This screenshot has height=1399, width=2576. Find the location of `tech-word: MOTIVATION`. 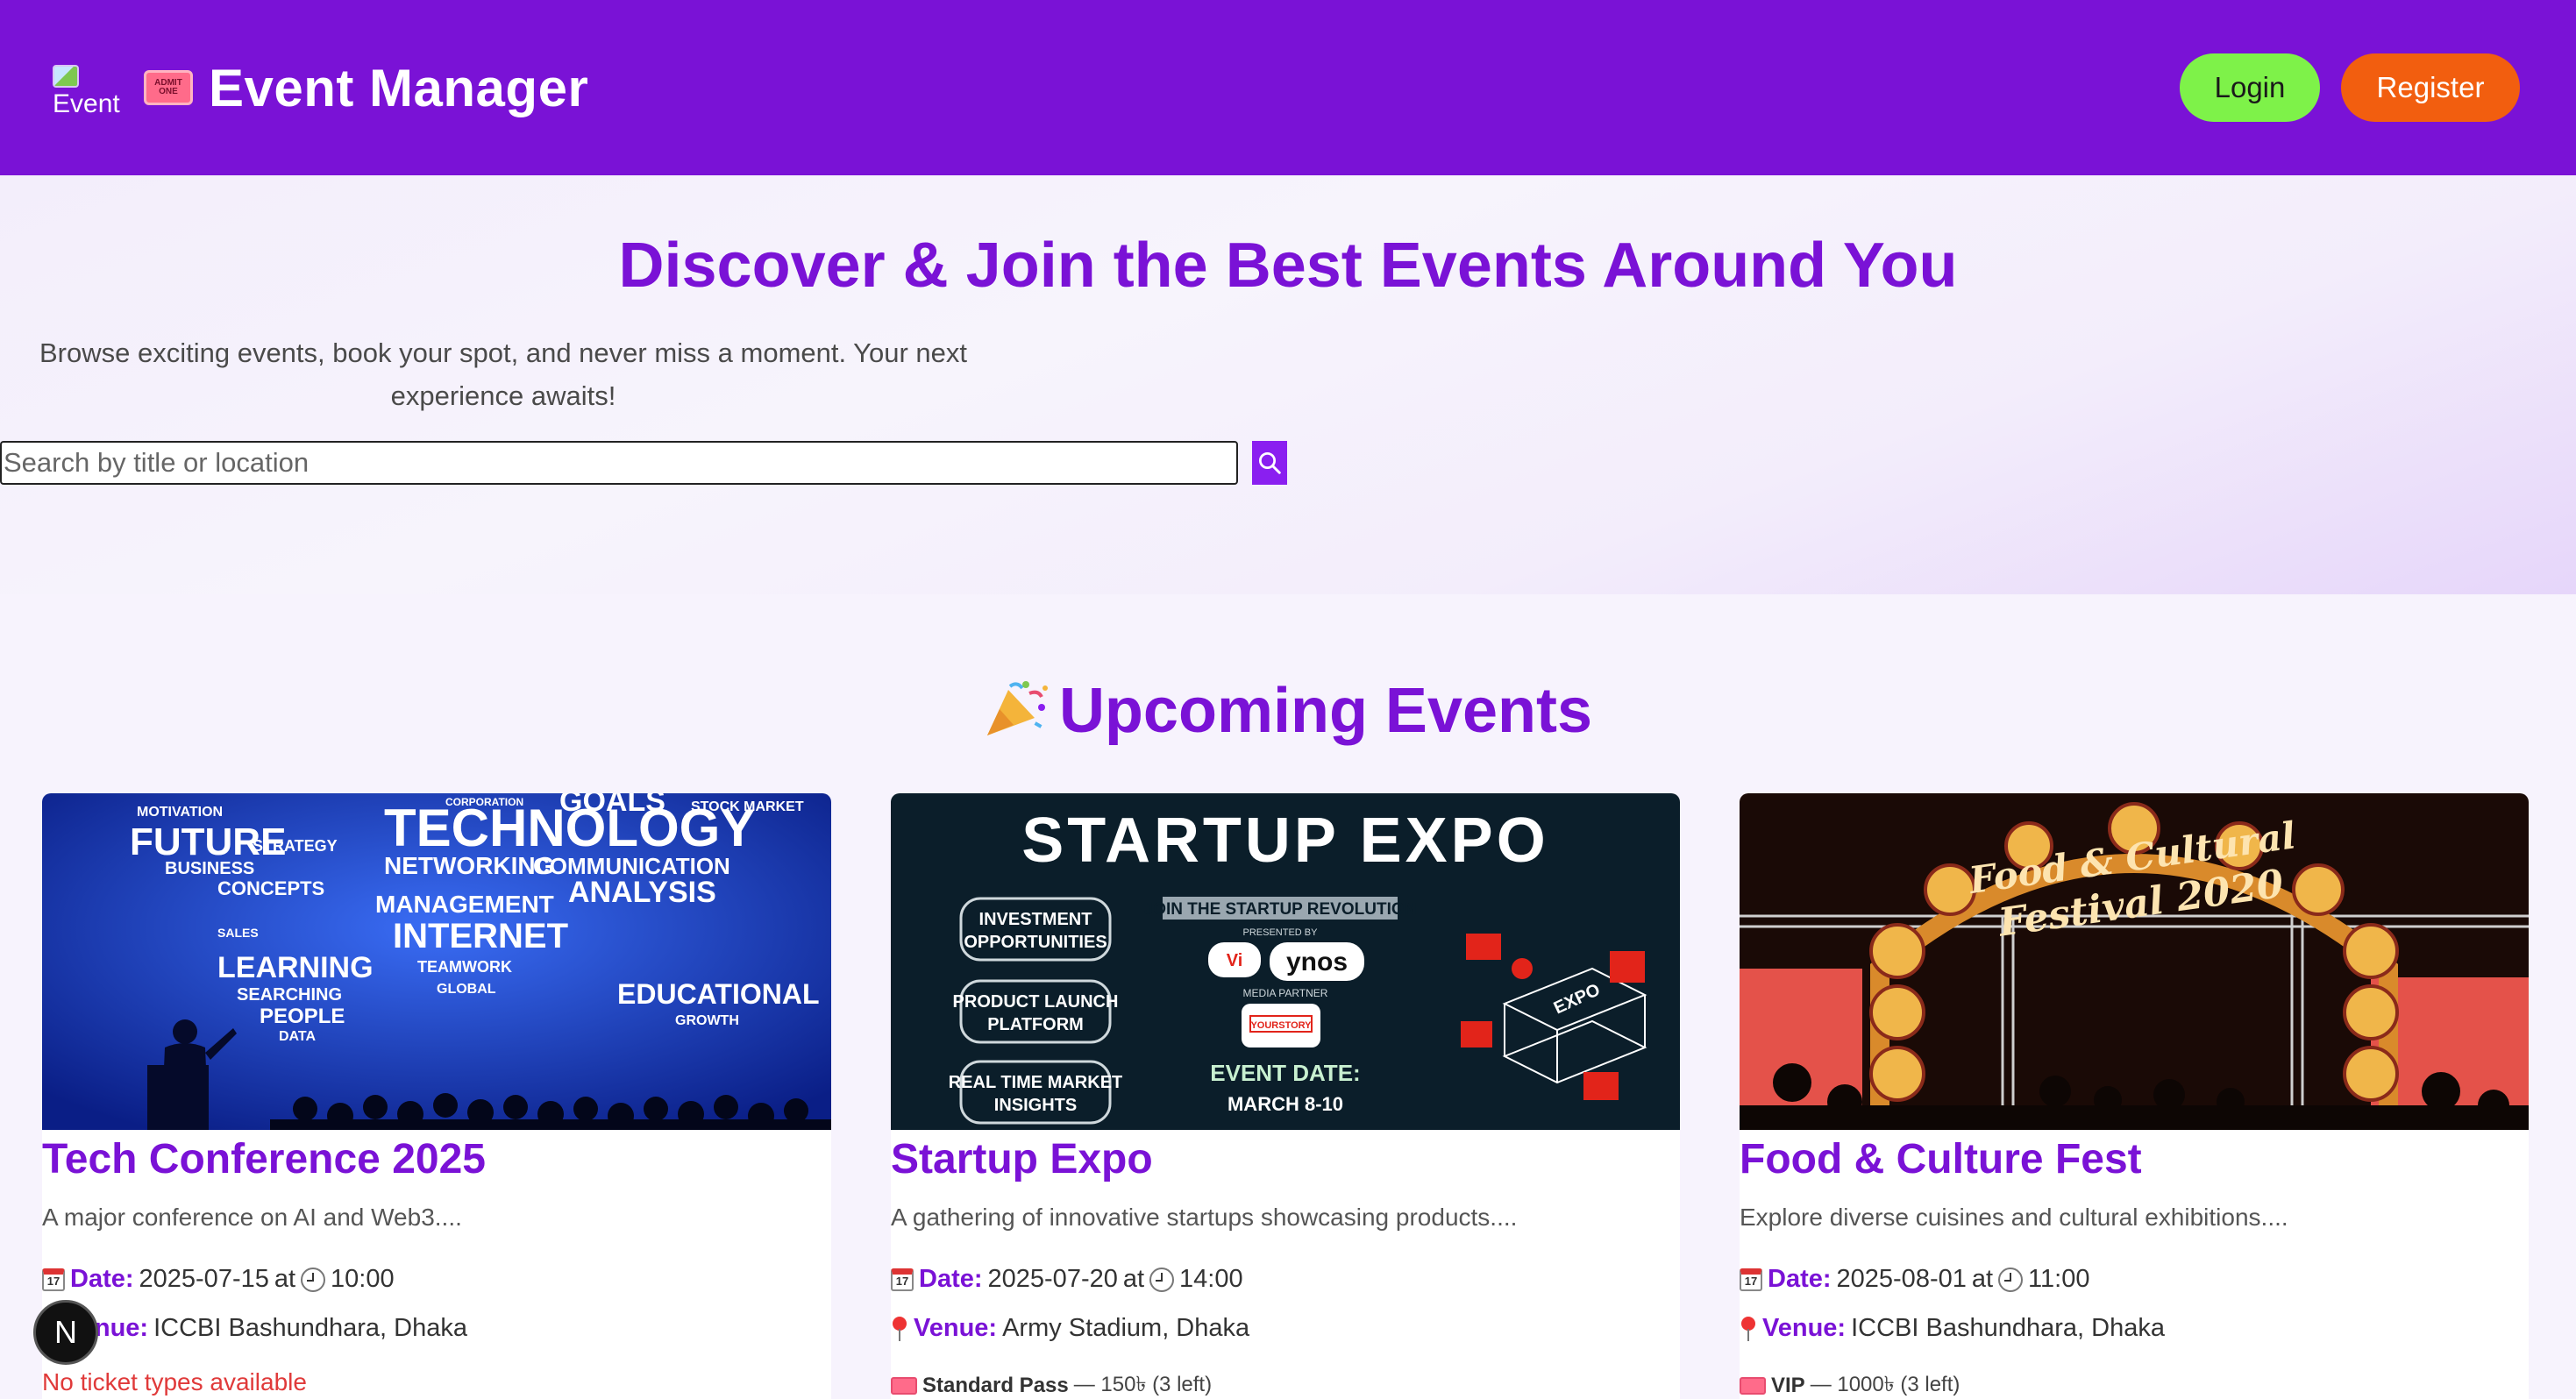

tech-word: MOTIVATION is located at coordinates (180, 812).